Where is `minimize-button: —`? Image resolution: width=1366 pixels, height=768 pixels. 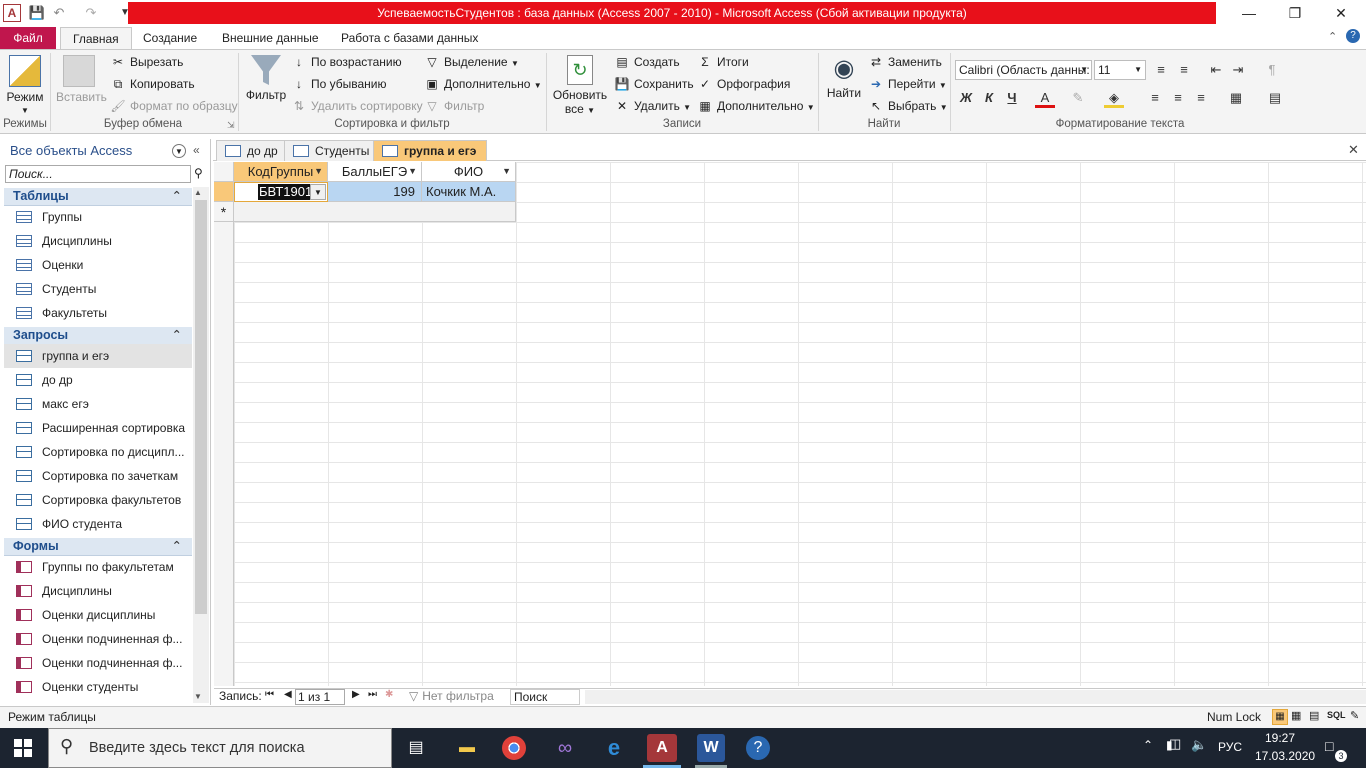
minimize-button: — is located at coordinates (1249, 13).